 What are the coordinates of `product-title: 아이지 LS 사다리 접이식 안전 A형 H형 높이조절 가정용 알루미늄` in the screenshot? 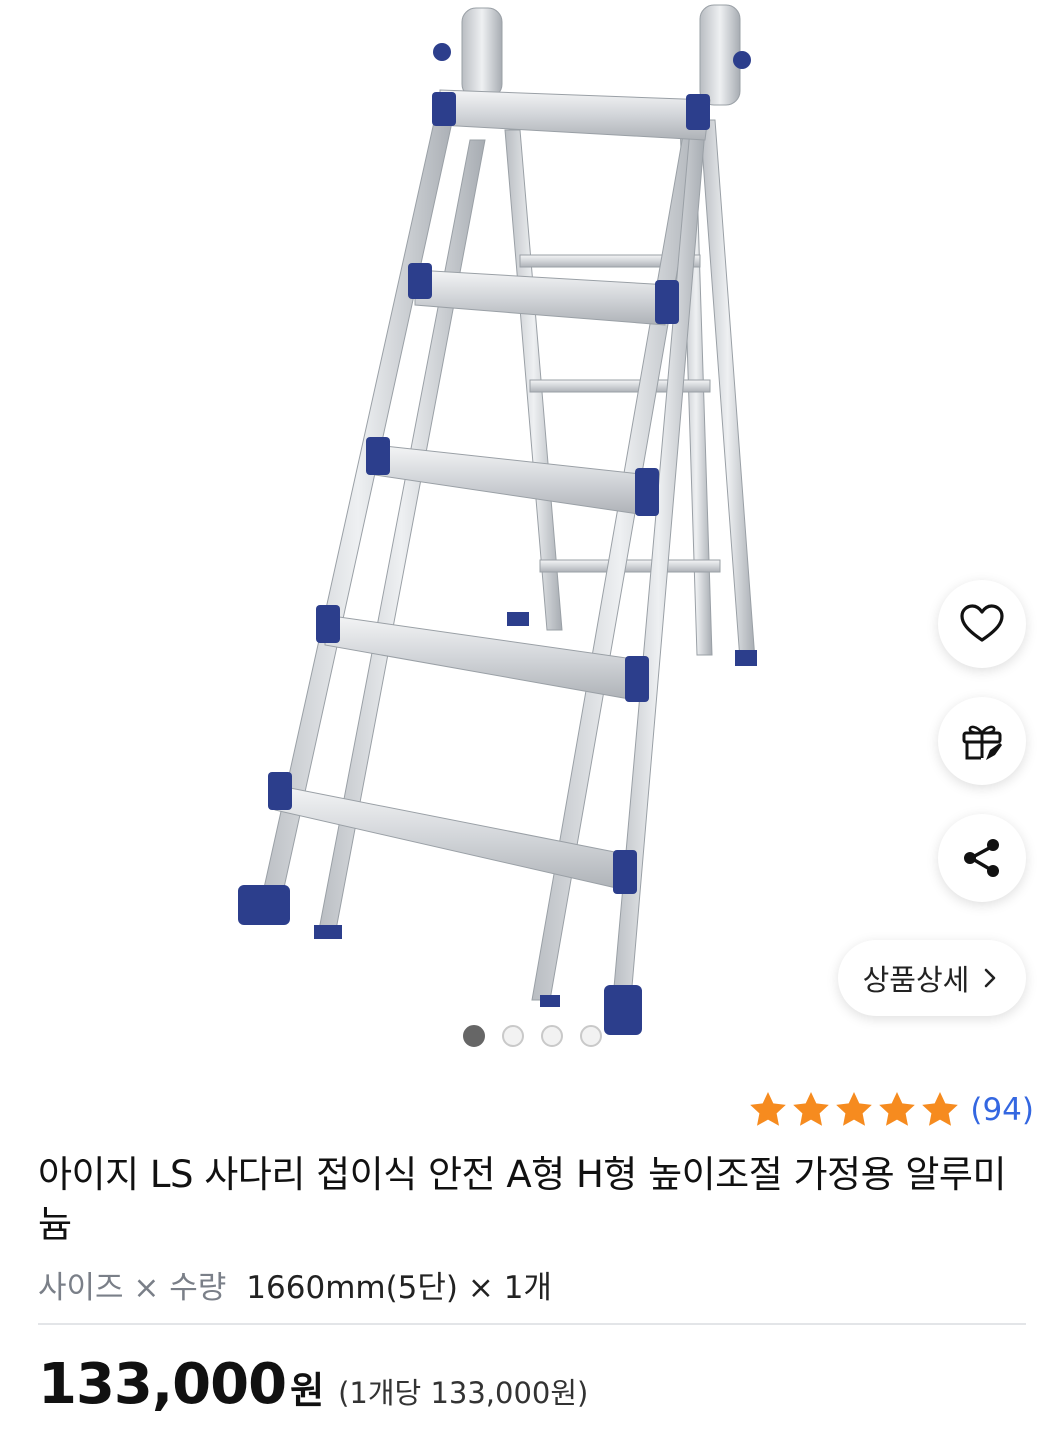 It's located at (522, 1199).